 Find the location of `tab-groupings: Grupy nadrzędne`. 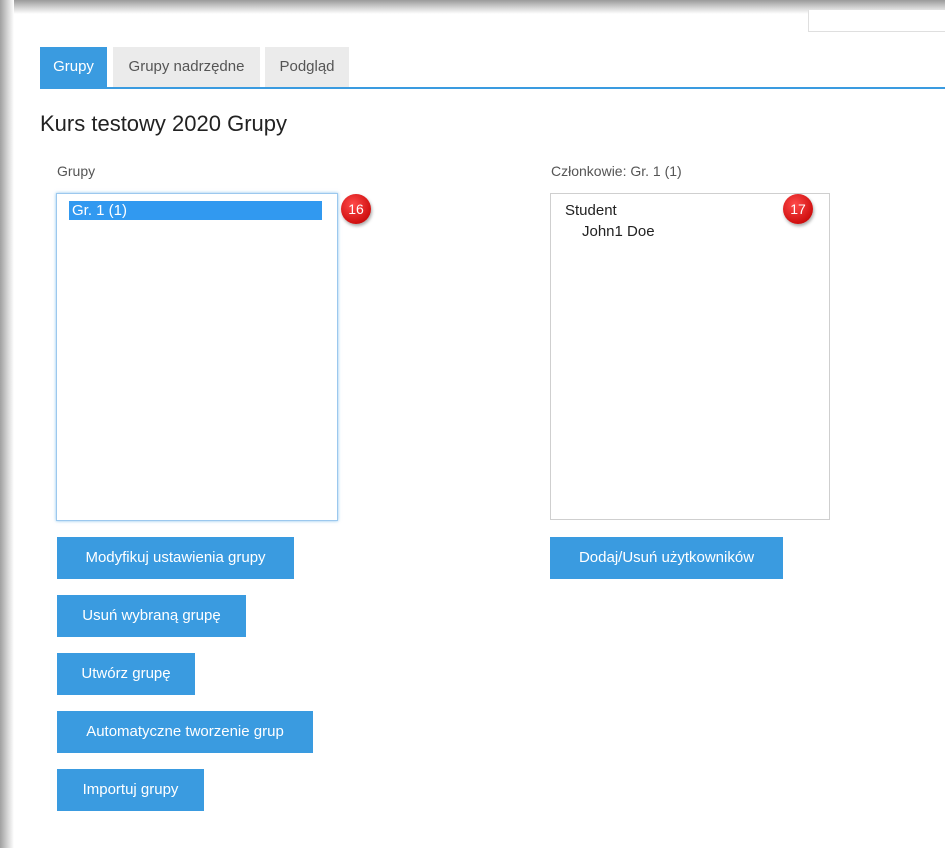

tab-groupings: Grupy nadrzędne is located at coordinates (186, 67).